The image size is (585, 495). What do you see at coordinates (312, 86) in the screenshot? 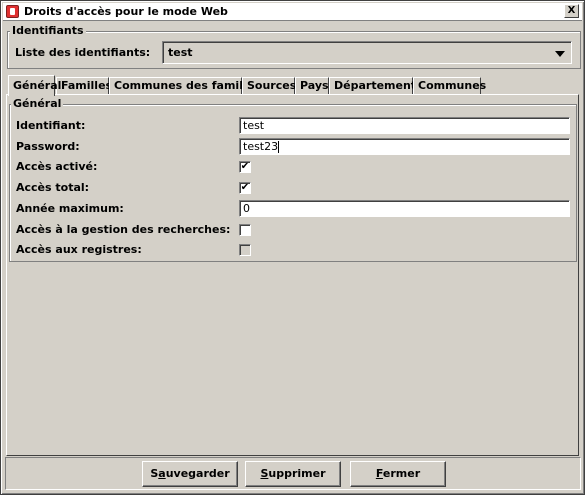
I see `tab-pays: Pays` at bounding box center [312, 86].